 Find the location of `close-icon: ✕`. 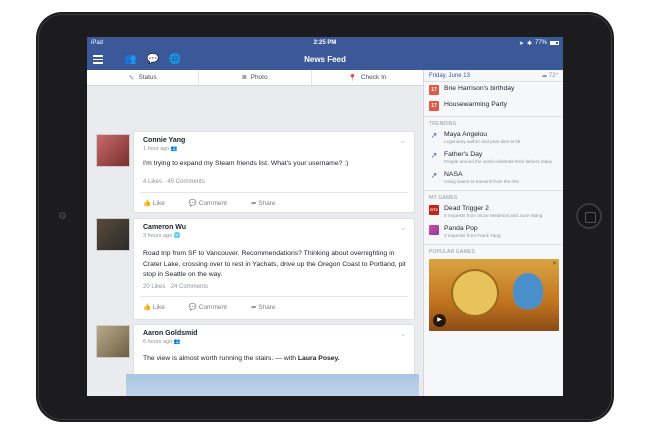

close-icon: ✕ is located at coordinates (554, 263).